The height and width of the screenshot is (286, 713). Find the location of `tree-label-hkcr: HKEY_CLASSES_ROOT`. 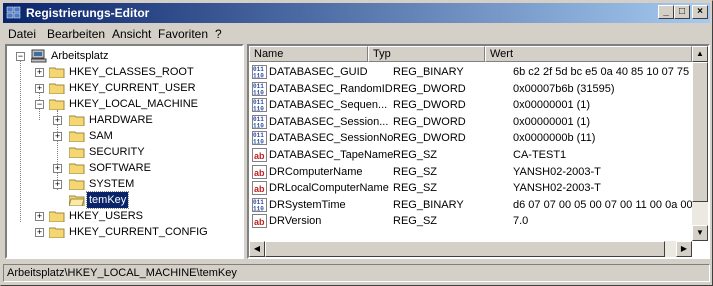

tree-label-hkcr: HKEY_CLASSES_ROOT is located at coordinates (131, 72).